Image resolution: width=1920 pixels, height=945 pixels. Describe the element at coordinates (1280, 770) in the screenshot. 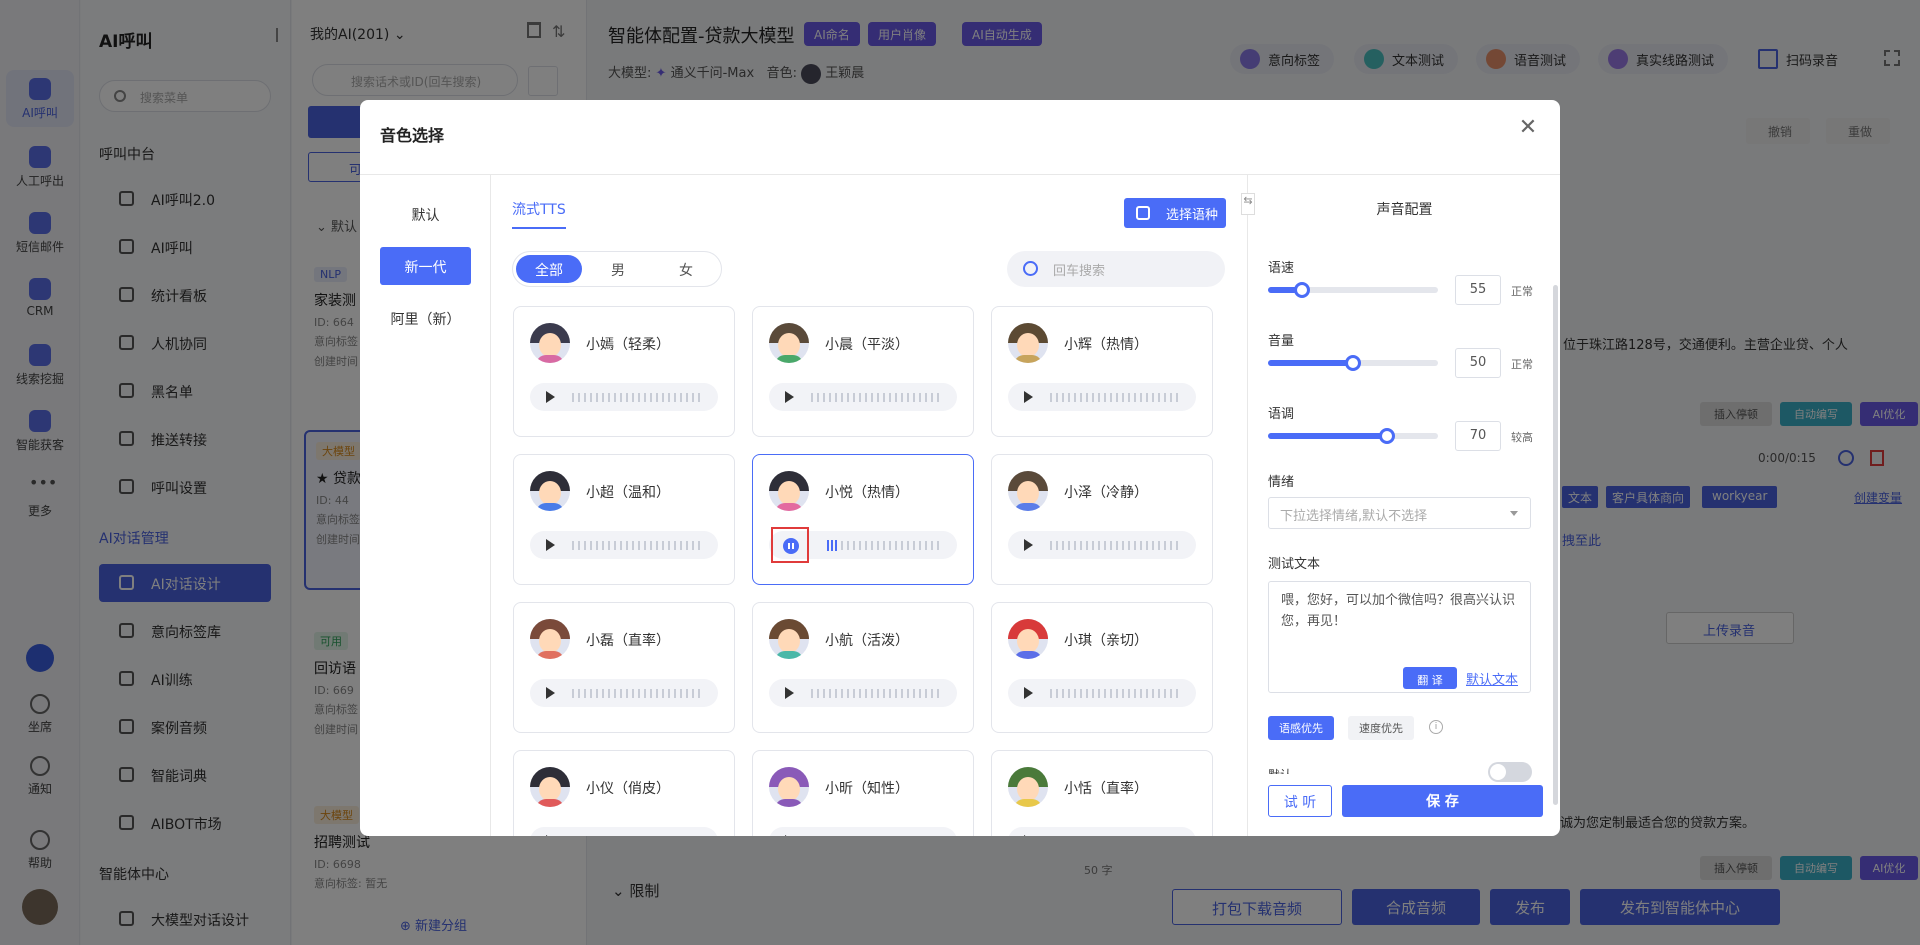

I see `toggle-label: 默认` at that location.